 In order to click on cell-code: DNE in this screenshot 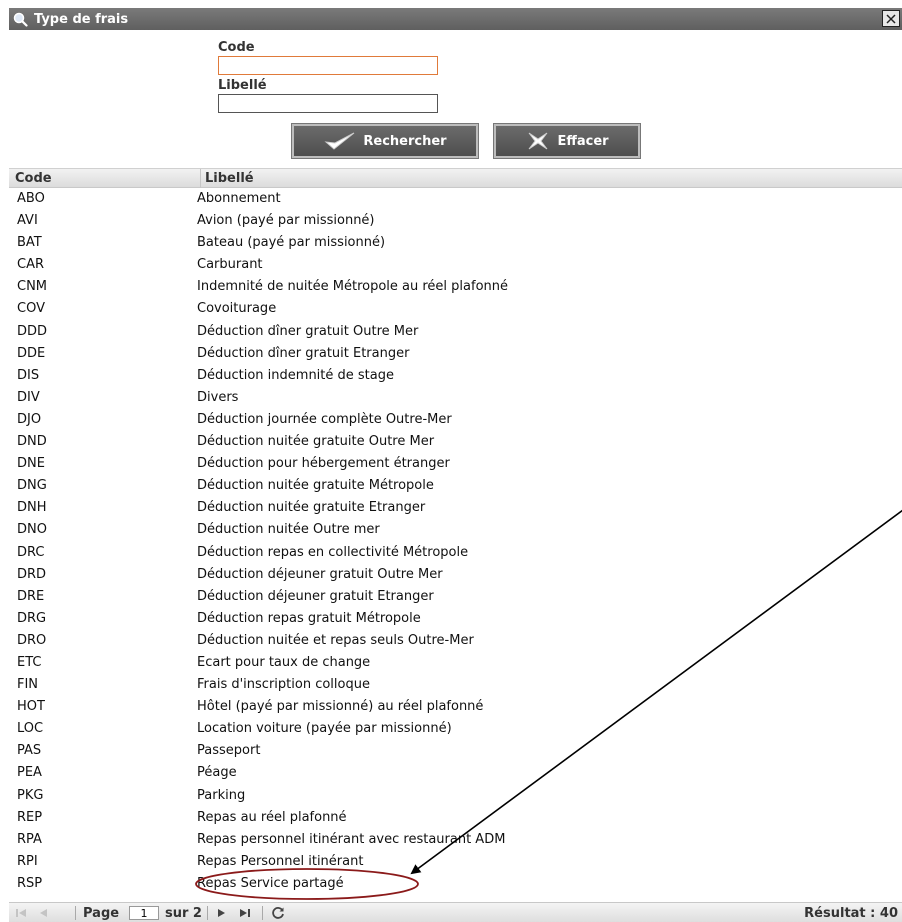, I will do `click(31, 464)`.